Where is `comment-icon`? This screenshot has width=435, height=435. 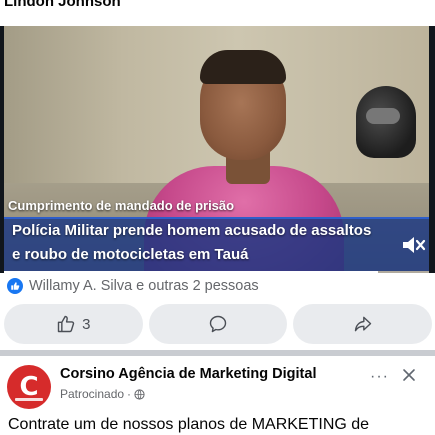
comment-icon is located at coordinates (218, 324).